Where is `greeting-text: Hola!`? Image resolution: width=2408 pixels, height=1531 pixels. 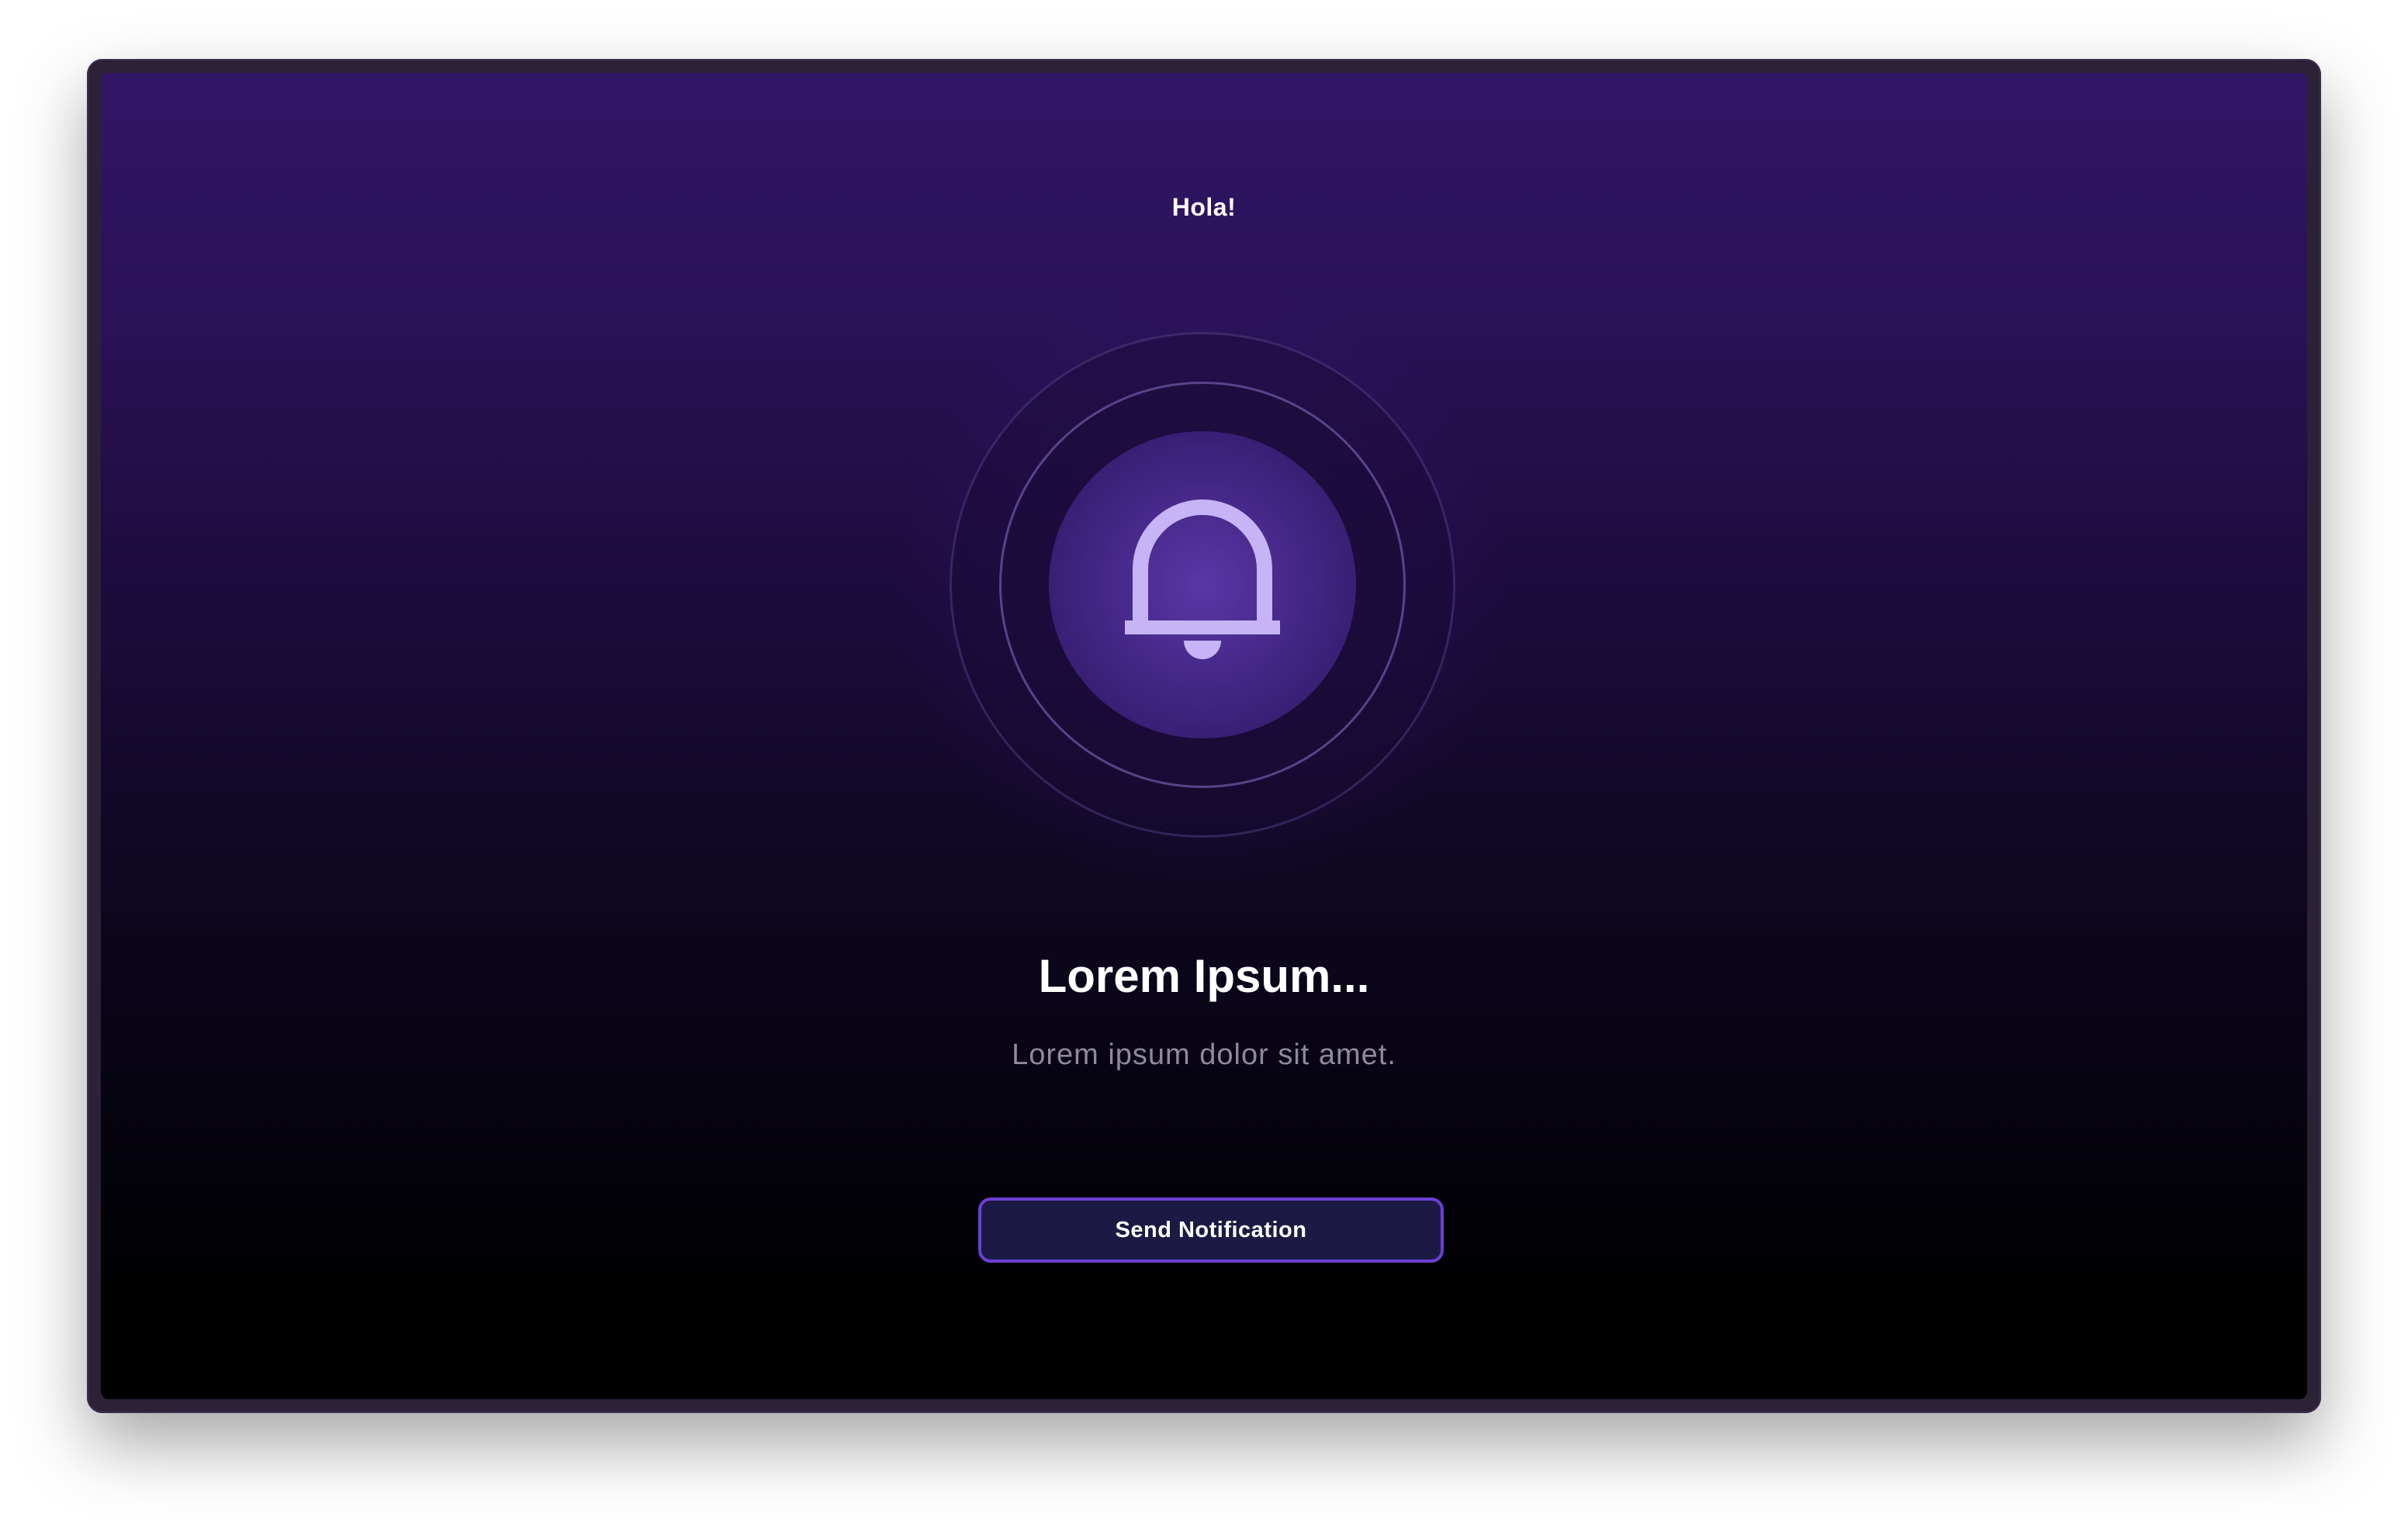 greeting-text: Hola! is located at coordinates (1204, 207).